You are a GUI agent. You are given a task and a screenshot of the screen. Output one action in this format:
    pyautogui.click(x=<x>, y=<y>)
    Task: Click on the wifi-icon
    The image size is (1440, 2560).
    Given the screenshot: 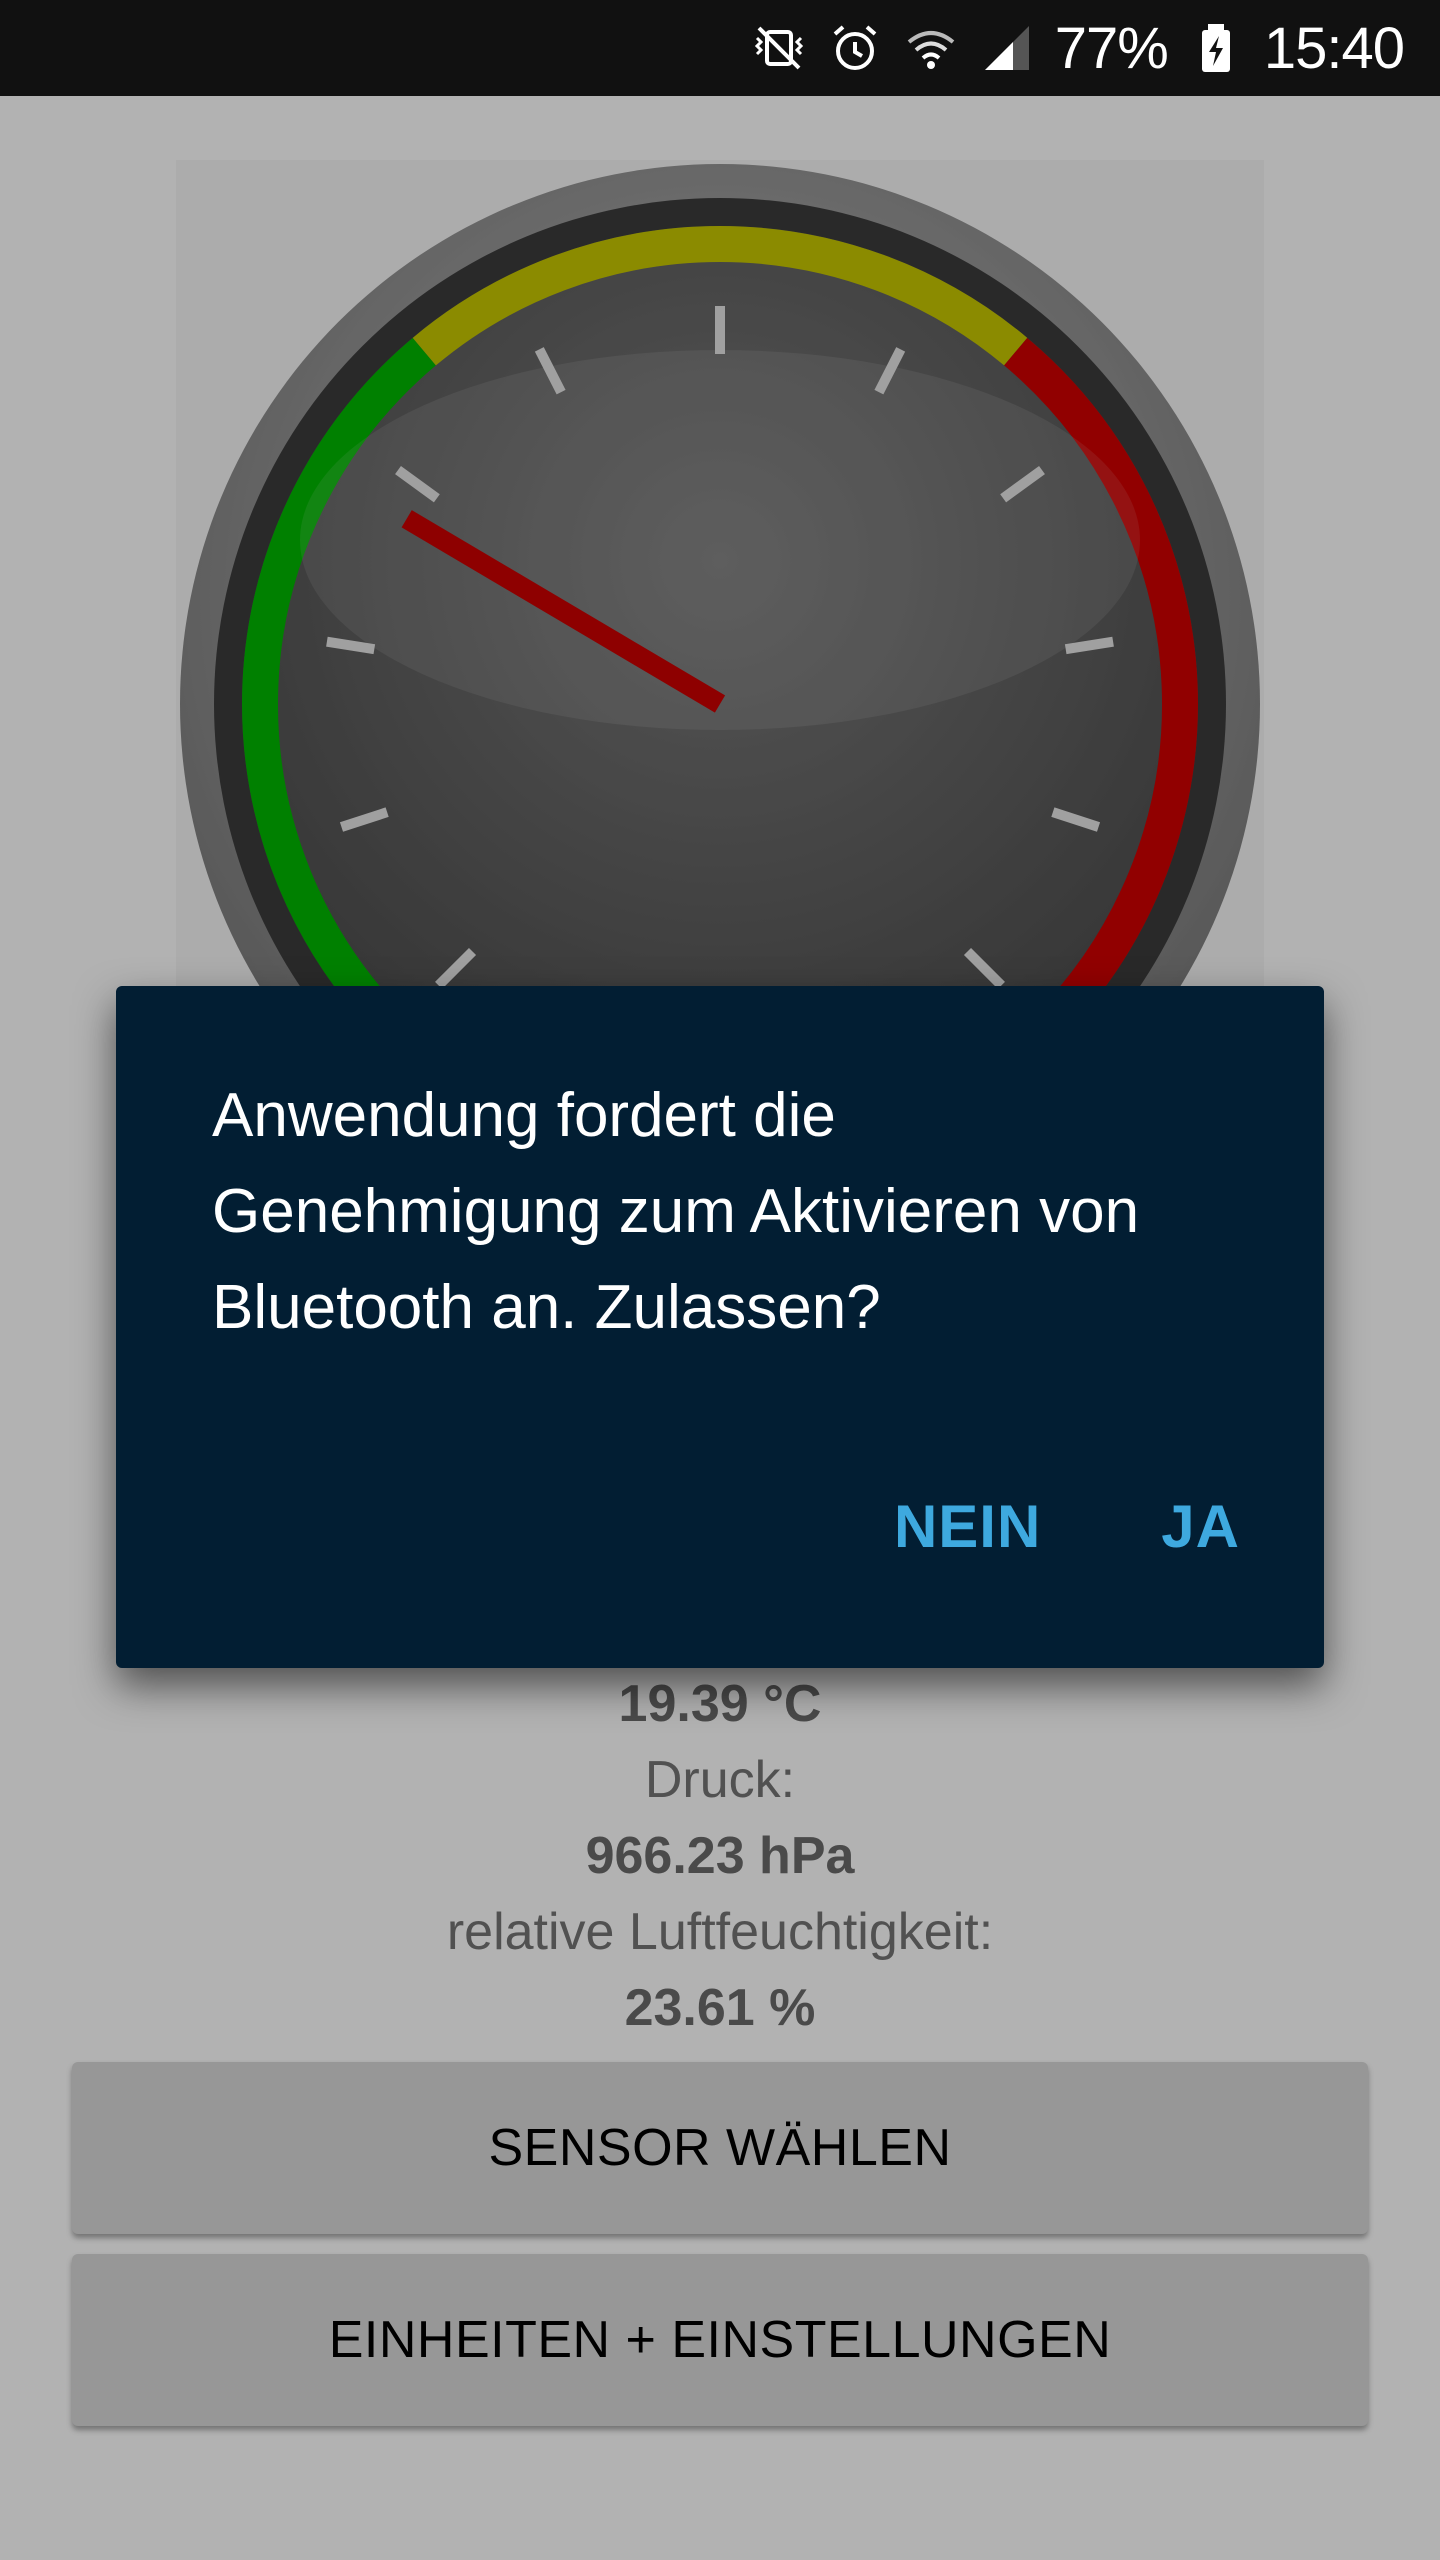 What is the action you would take?
    pyautogui.click(x=931, y=50)
    